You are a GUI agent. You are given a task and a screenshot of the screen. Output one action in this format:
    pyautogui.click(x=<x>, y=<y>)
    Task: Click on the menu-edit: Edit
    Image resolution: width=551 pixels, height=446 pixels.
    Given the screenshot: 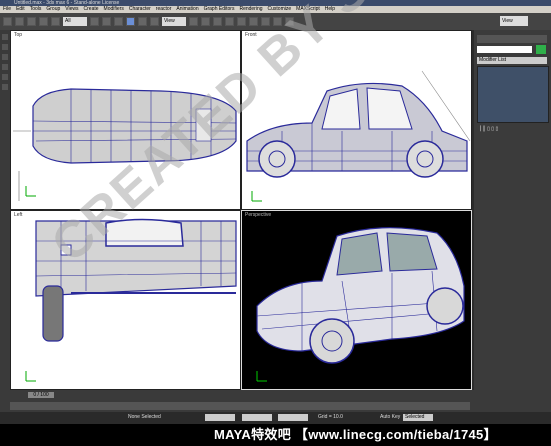 What is the action you would take?
    pyautogui.click(x=20, y=9)
    